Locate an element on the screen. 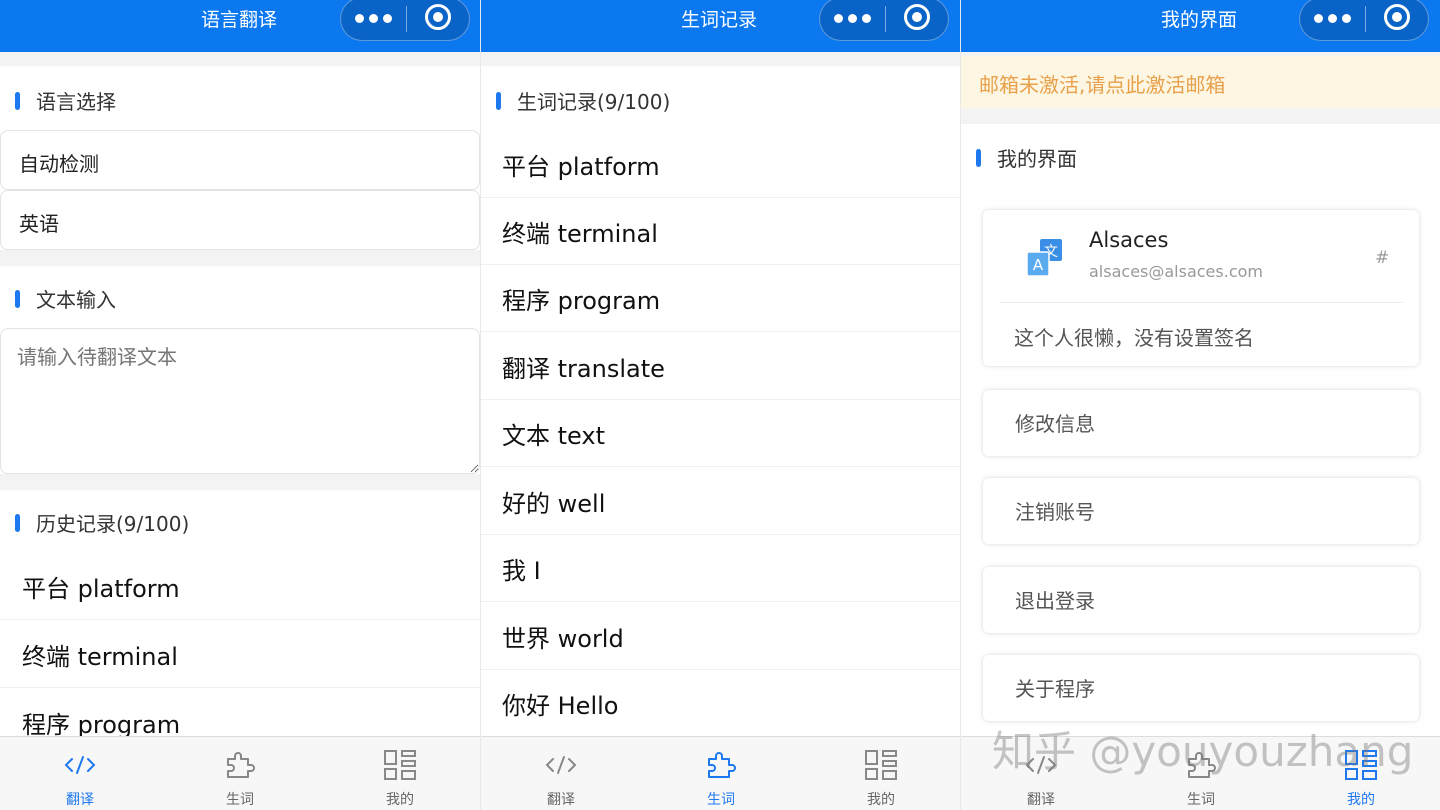 The height and width of the screenshot is (810, 1440). logout-label: 退出登录 is located at coordinates (1055, 599).